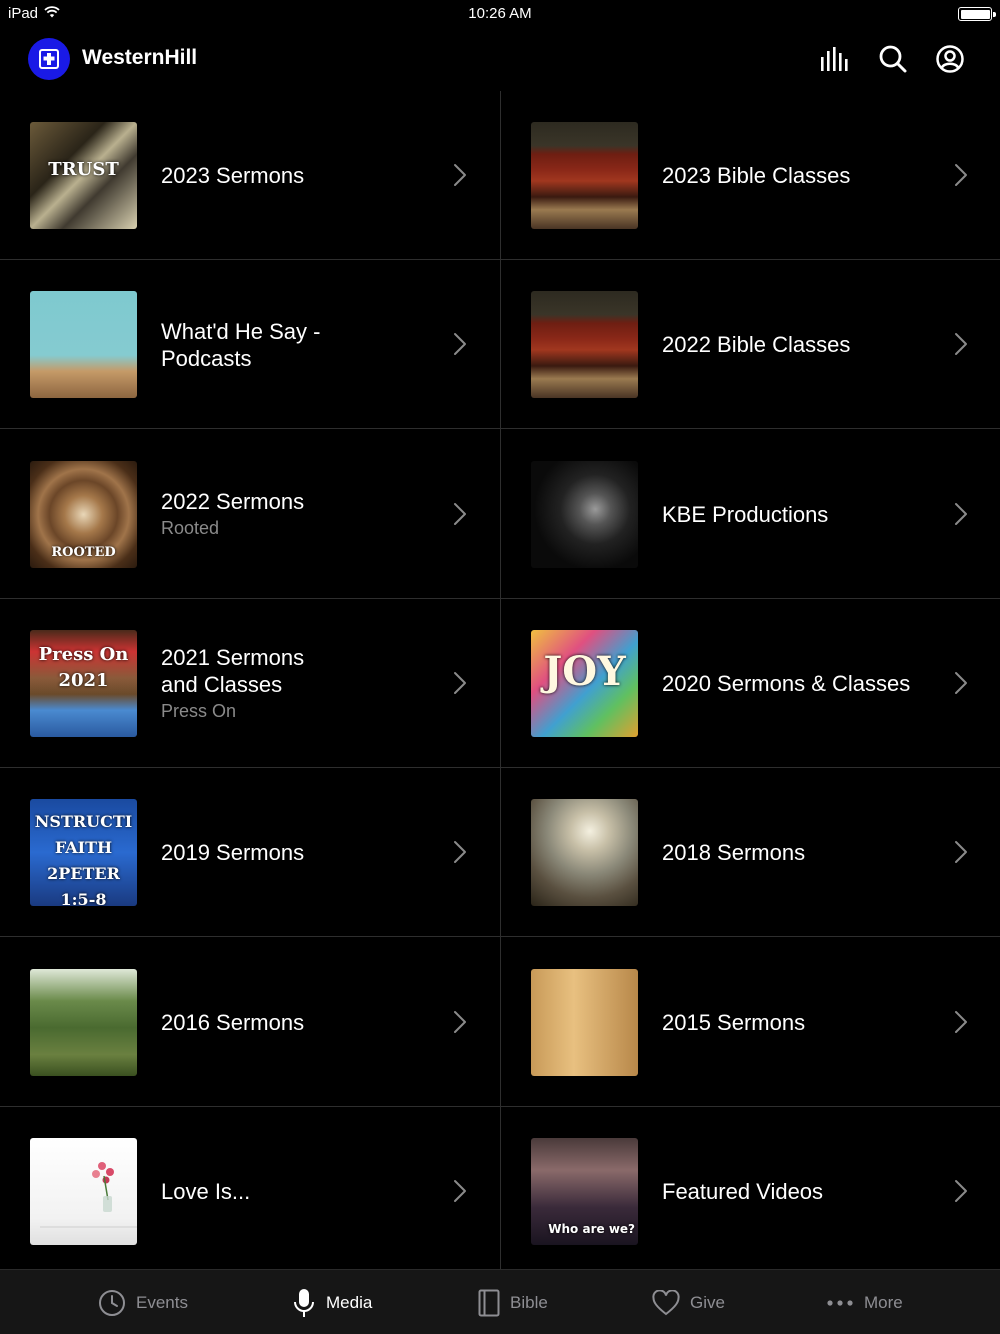 This screenshot has width=1000, height=1334. Describe the element at coordinates (950, 59) in the screenshot. I see `account-icon` at that location.